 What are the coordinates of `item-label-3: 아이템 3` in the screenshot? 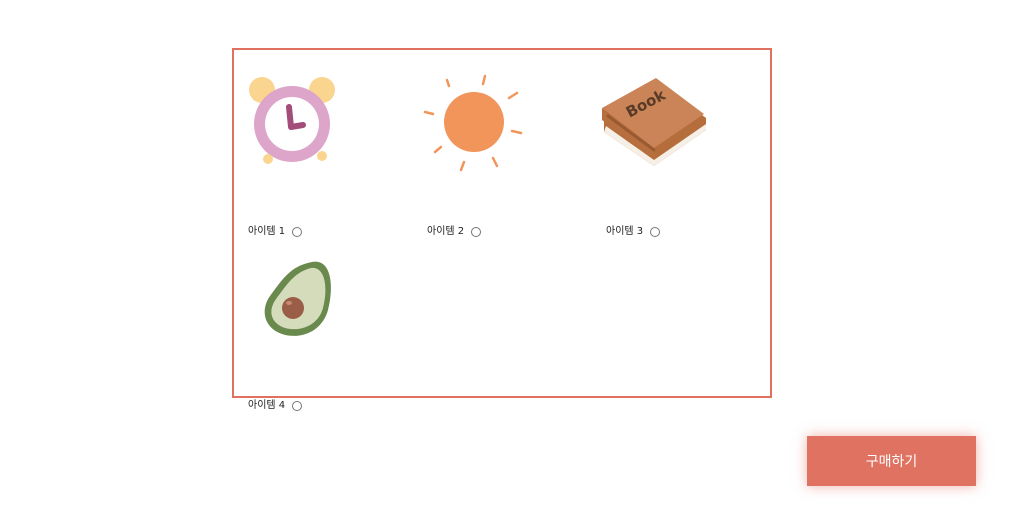 It's located at (625, 231).